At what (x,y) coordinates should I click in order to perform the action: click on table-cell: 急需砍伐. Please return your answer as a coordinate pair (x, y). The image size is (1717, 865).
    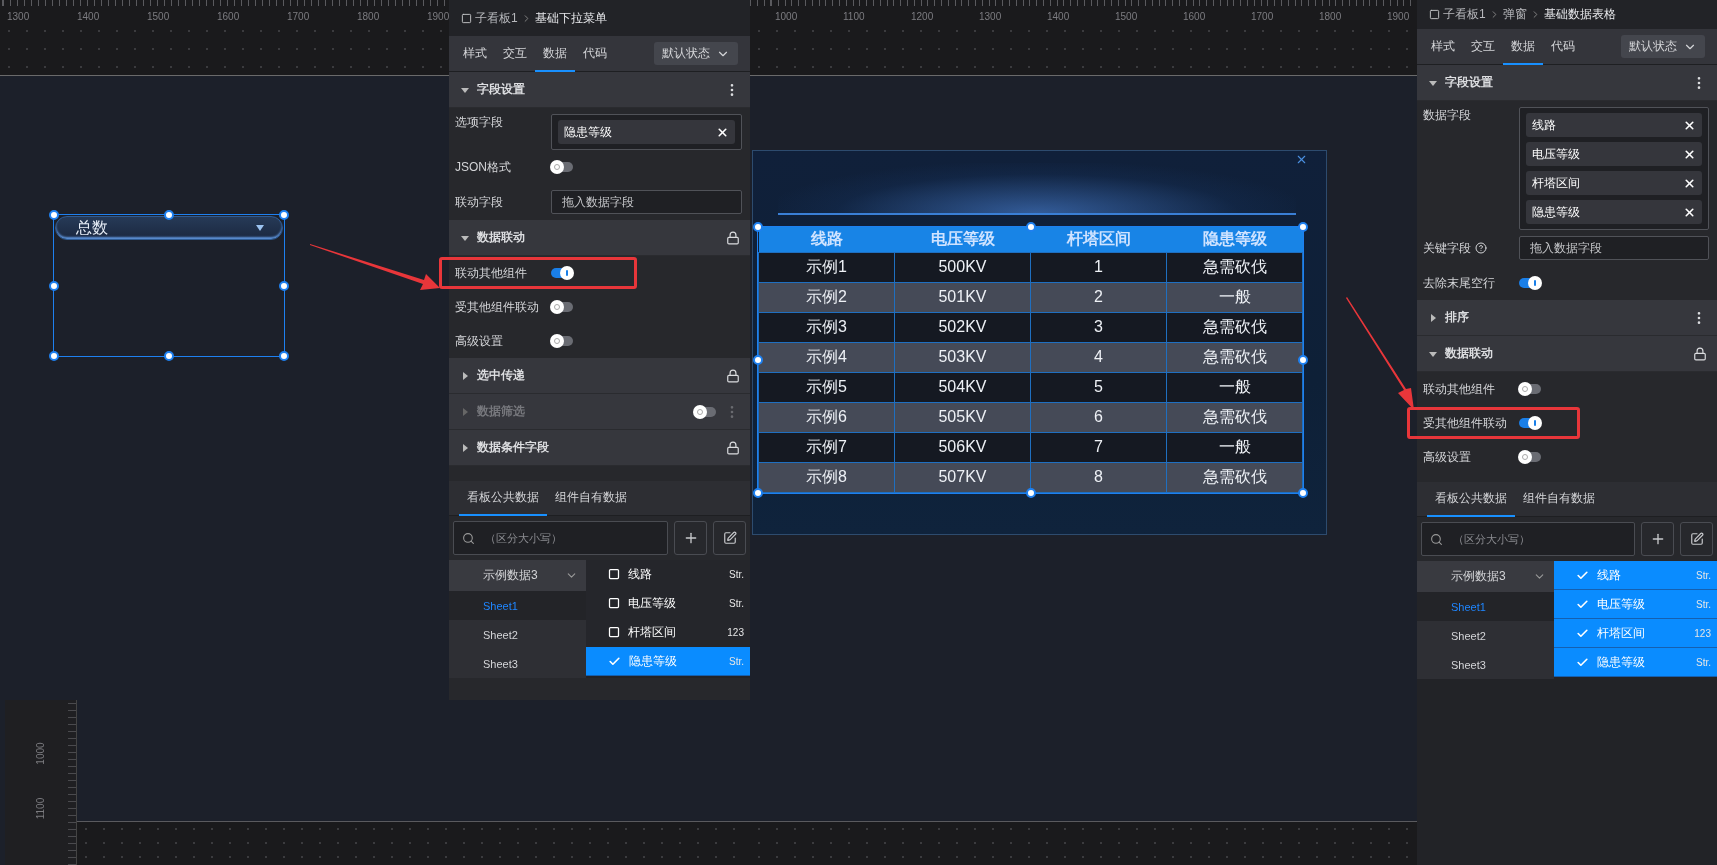
    Looking at the image, I should click on (1234, 267).